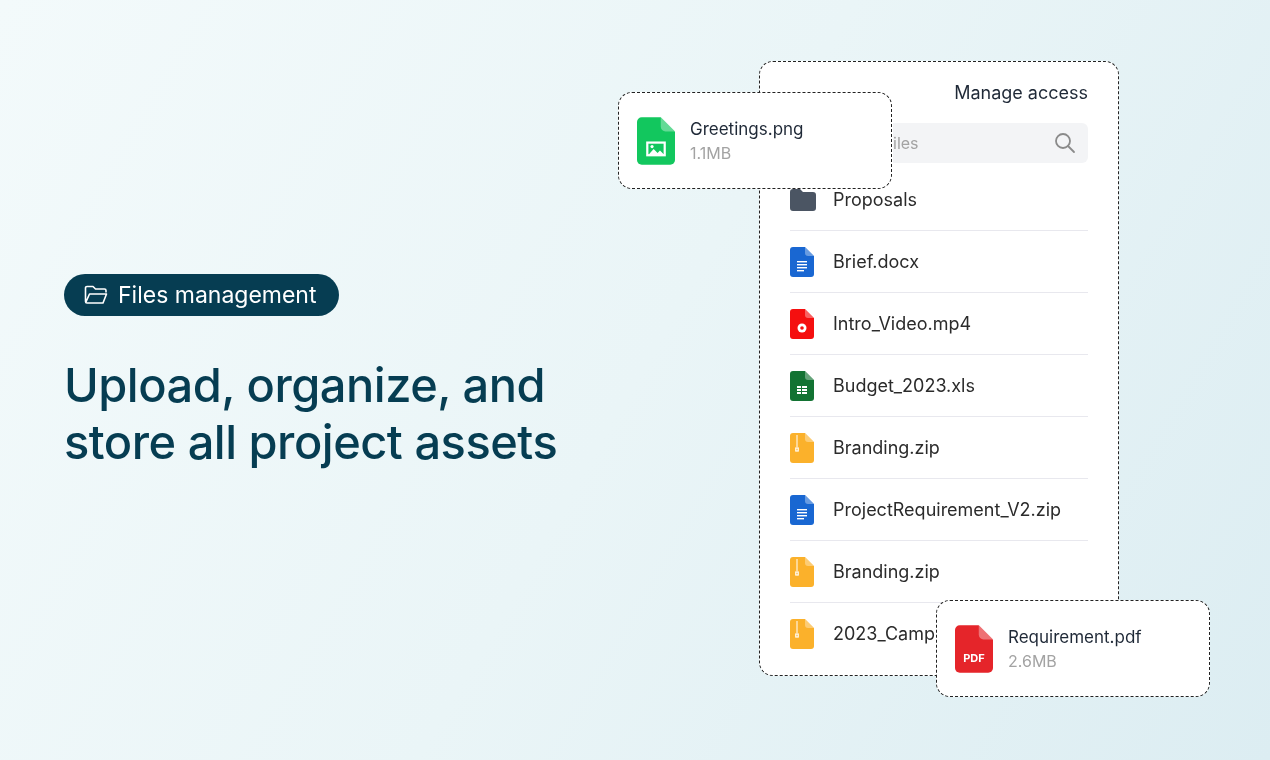 Image resolution: width=1270 pixels, height=760 pixels. What do you see at coordinates (884, 633) in the screenshot?
I see `file-name: 2023_Camp` at bounding box center [884, 633].